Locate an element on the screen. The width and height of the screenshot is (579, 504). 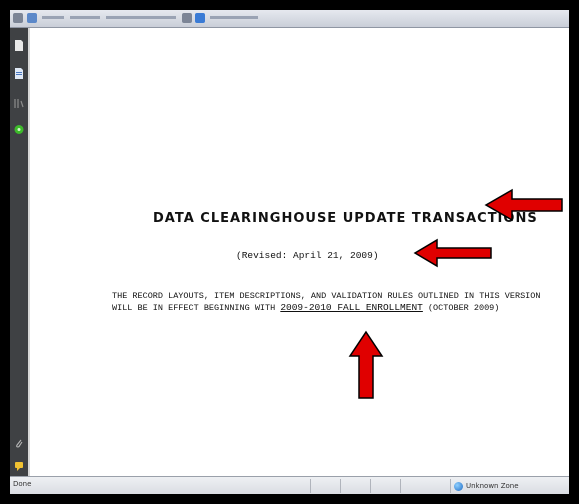
pdf-sidebar is located at coordinates (19, 252).